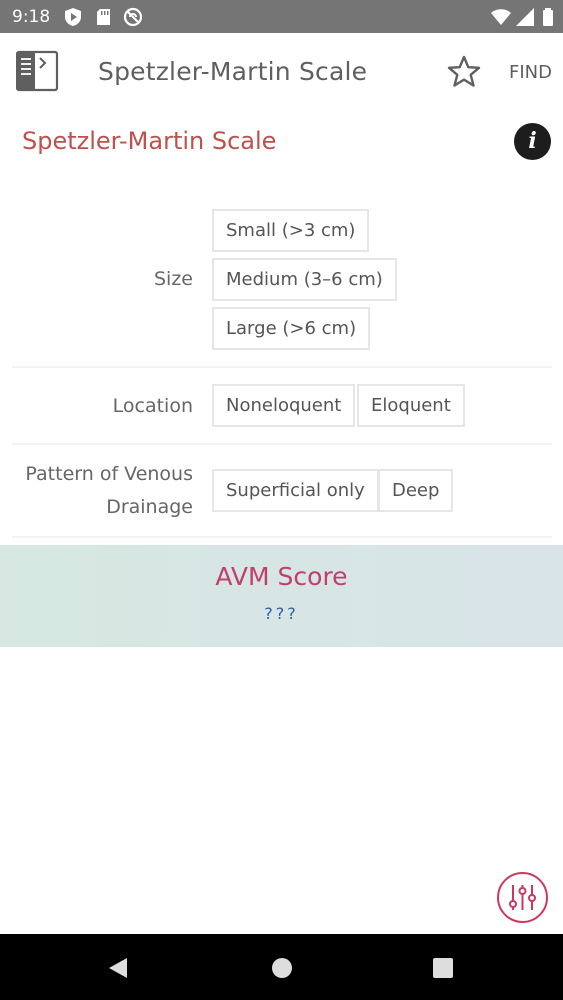  Describe the element at coordinates (152, 406) in the screenshot. I see `location-label: Location` at that location.